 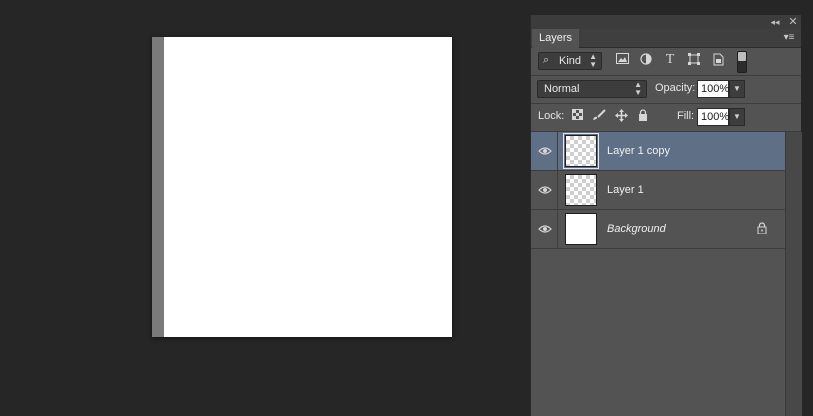 What do you see at coordinates (666, 38) in the screenshot?
I see `panel-tab-bar: Layers ▾≡` at bounding box center [666, 38].